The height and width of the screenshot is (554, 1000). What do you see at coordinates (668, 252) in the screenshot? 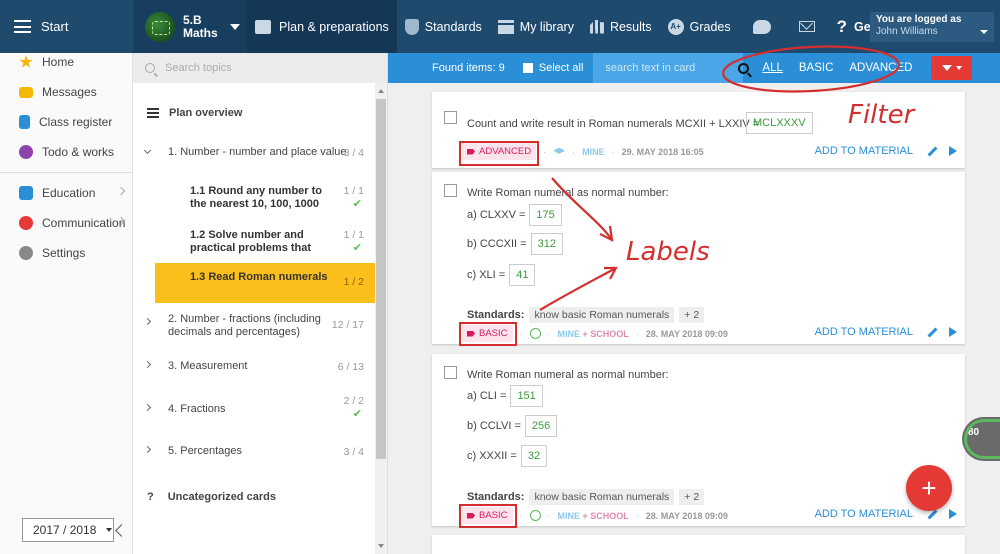
I see `labels-annotation: Labels` at bounding box center [668, 252].